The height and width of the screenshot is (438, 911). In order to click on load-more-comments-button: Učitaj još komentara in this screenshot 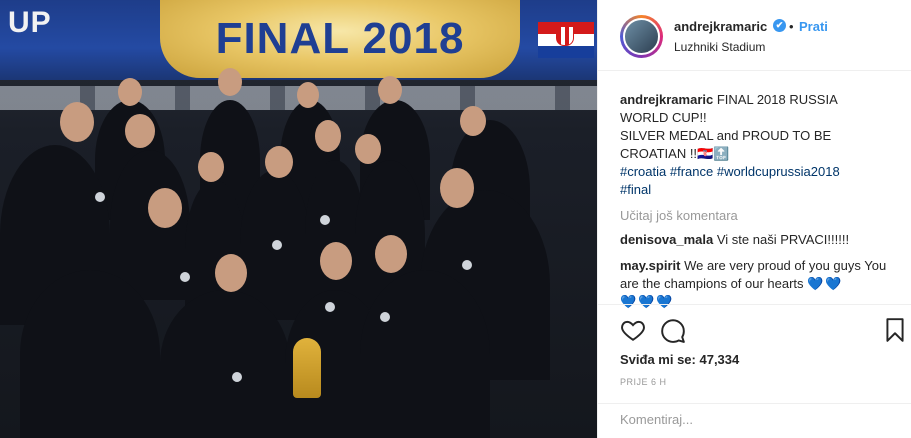, I will do `click(755, 215)`.